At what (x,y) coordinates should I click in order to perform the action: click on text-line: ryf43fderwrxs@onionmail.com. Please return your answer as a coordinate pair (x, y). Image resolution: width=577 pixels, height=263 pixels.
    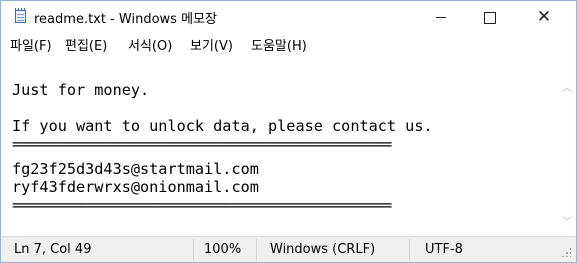
    Looking at the image, I should click on (135, 187).